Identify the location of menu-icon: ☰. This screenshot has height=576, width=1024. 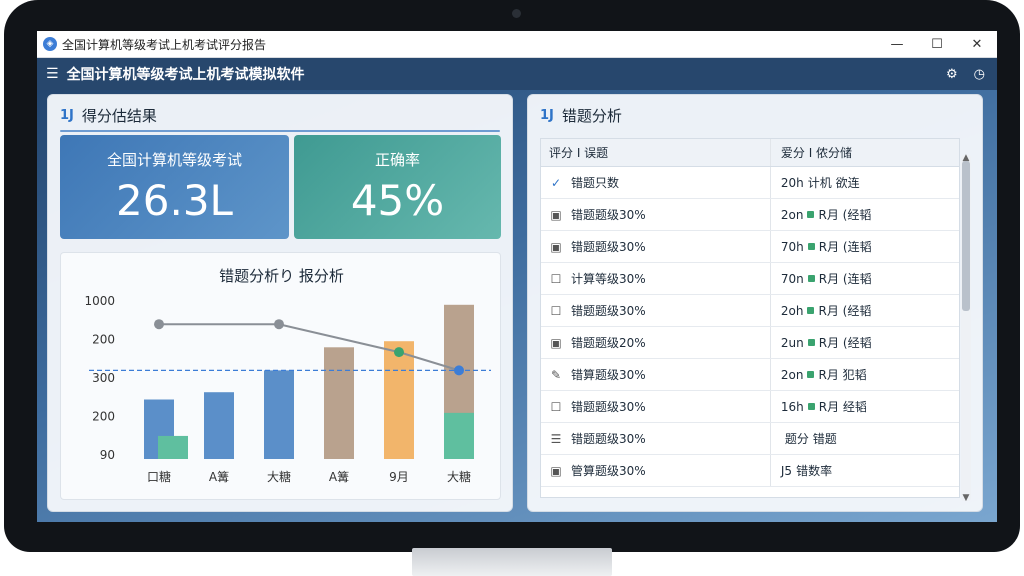
(52, 74).